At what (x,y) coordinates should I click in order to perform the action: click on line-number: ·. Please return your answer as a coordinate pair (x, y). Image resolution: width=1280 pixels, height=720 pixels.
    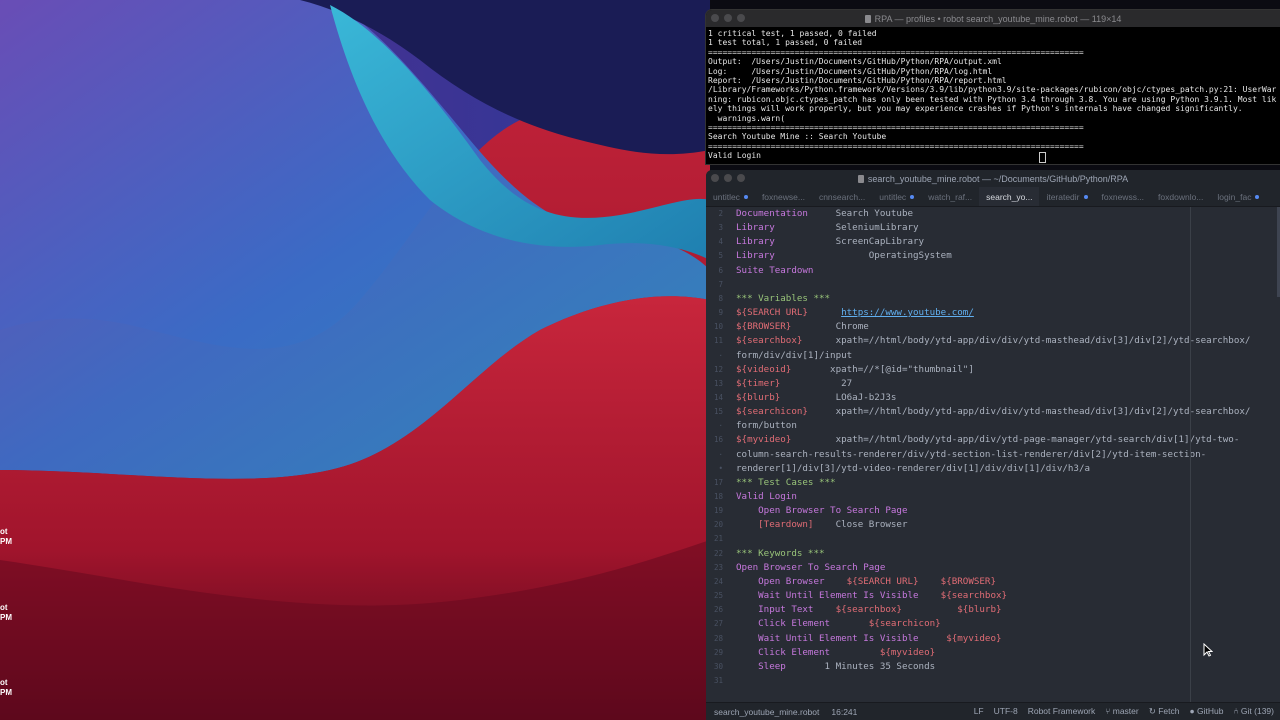
    Looking at the image, I should click on (720, 454).